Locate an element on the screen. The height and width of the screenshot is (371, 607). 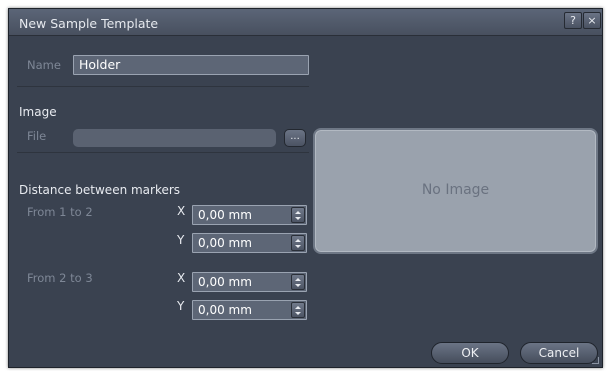
distance-2-3-y-spinbox: 0,00 mm is located at coordinates (249, 310).